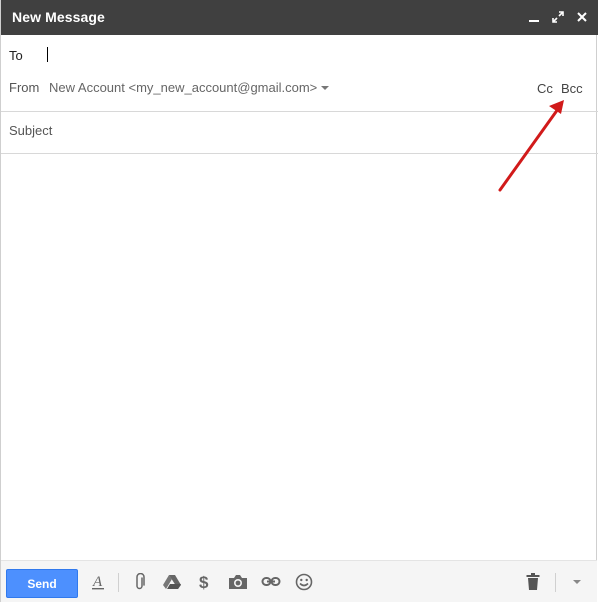  I want to click on photo-icon, so click(238, 582).